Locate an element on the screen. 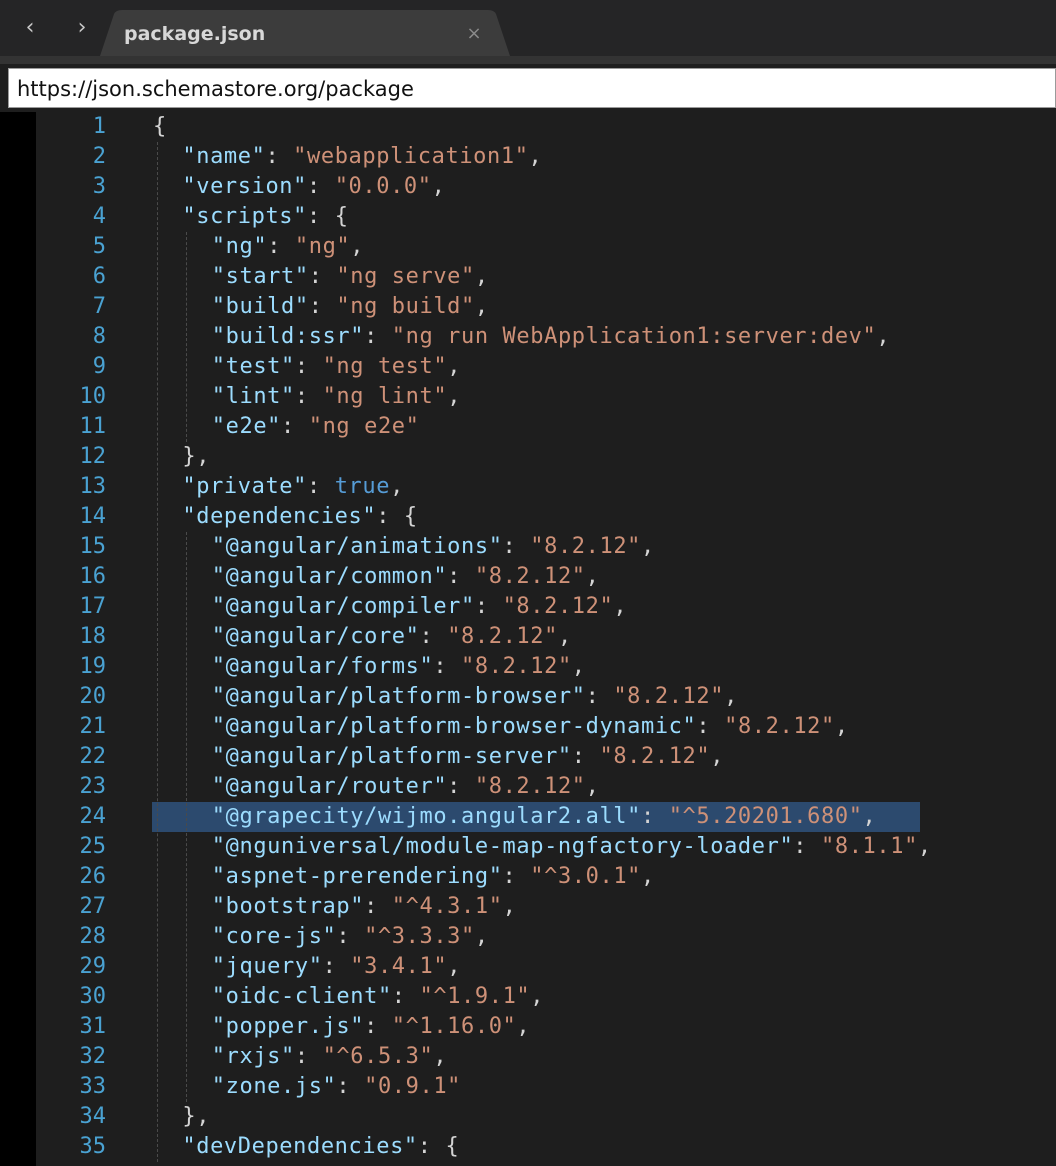 This screenshot has height=1166, width=1056. code-line: 30 "oidc-client": "^1.9.1", is located at coordinates (546, 997).